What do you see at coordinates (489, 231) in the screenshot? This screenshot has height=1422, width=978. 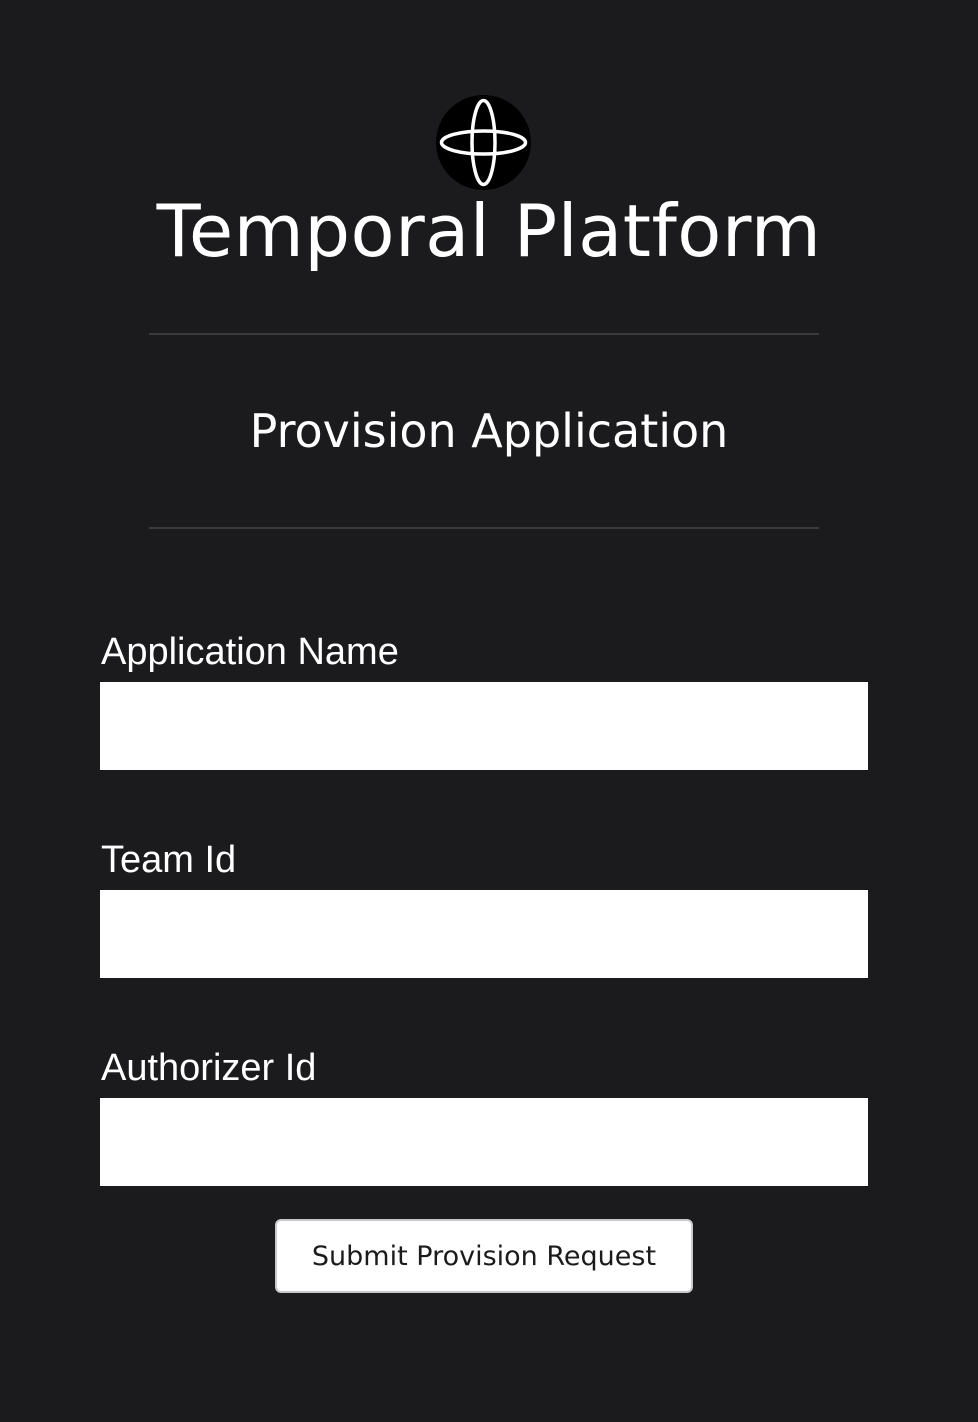 I see `brand-title: Temporal Platform` at bounding box center [489, 231].